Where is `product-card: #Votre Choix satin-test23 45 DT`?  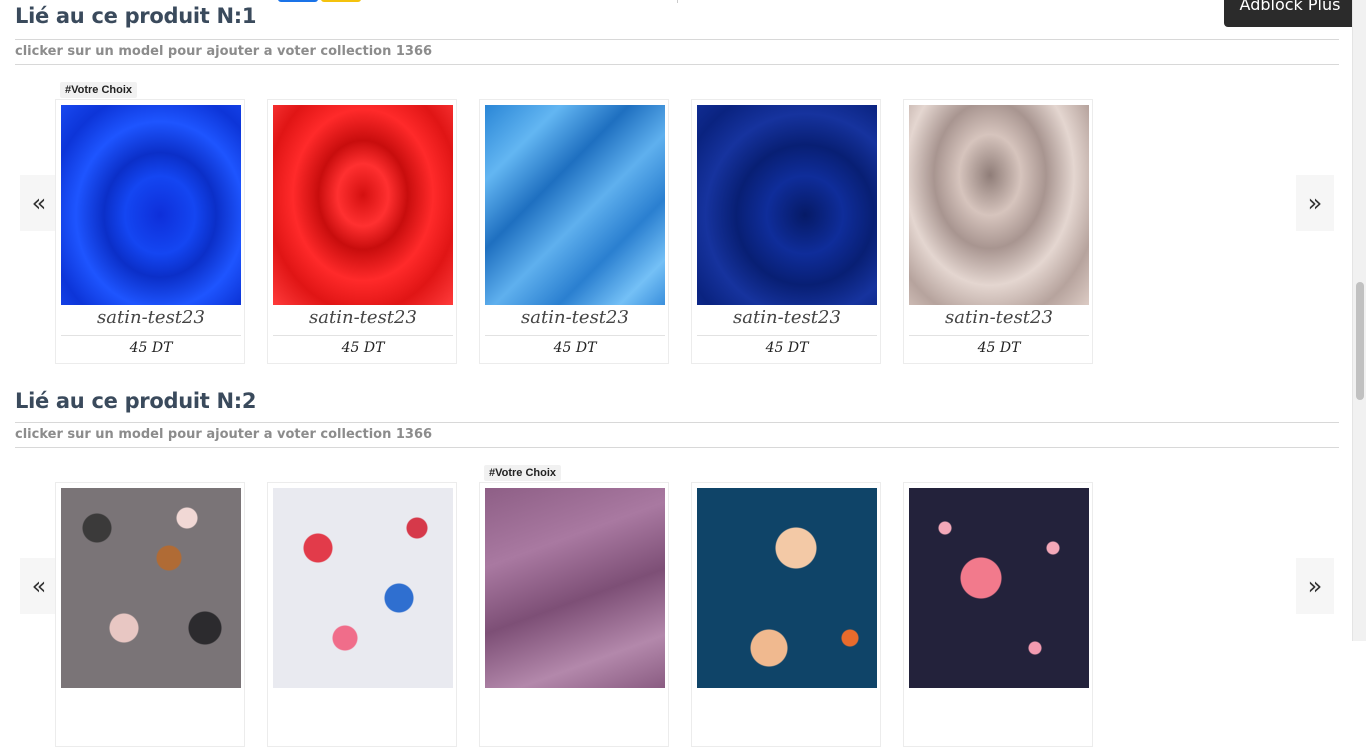
product-card: #Votre Choix satin-test23 45 DT is located at coordinates (150, 223).